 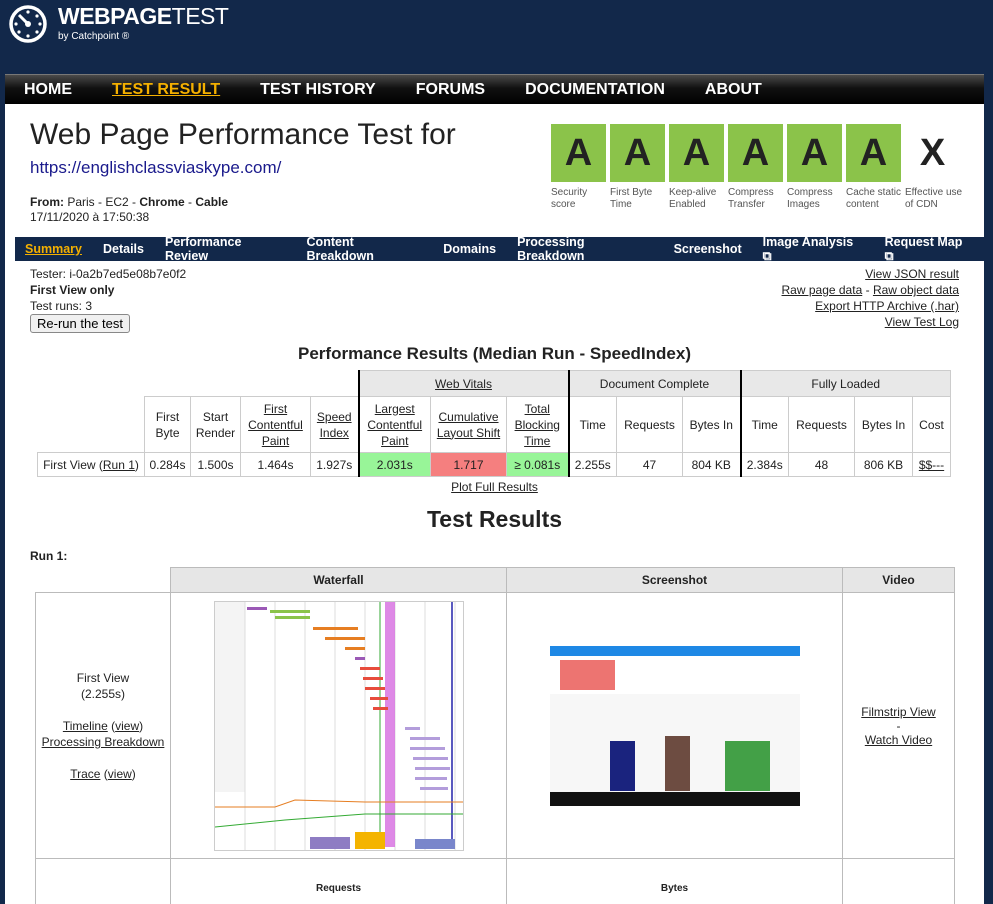 What do you see at coordinates (166, 90) in the screenshot?
I see `nav-test-result: TEST RESULT` at bounding box center [166, 90].